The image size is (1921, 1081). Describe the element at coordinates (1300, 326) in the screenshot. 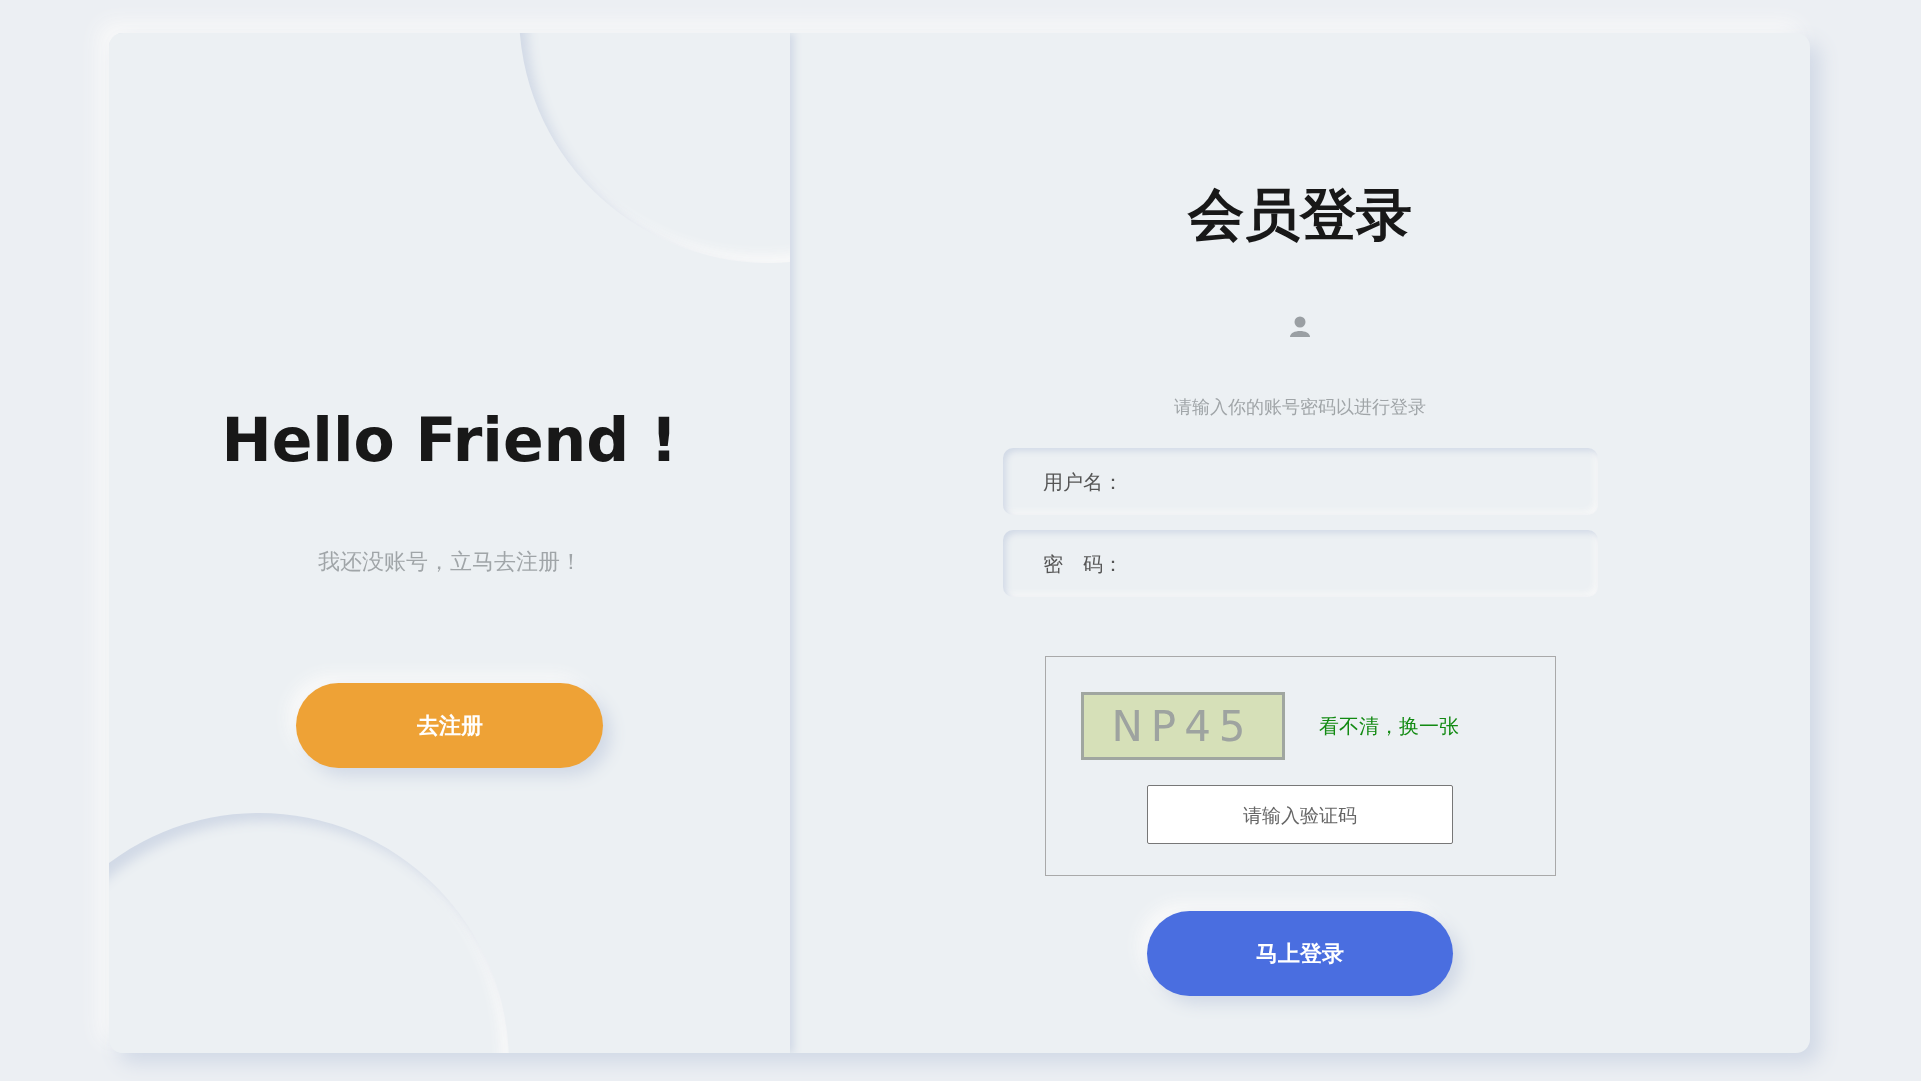

I see `user-icon` at that location.